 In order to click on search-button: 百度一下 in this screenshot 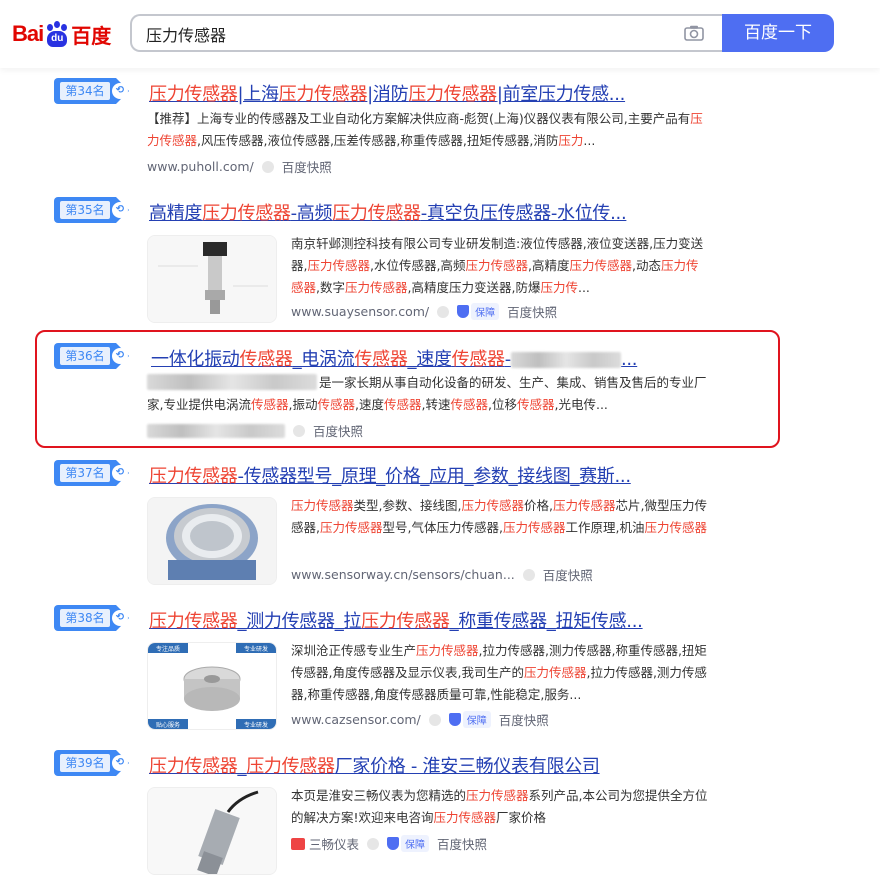, I will do `click(778, 33)`.